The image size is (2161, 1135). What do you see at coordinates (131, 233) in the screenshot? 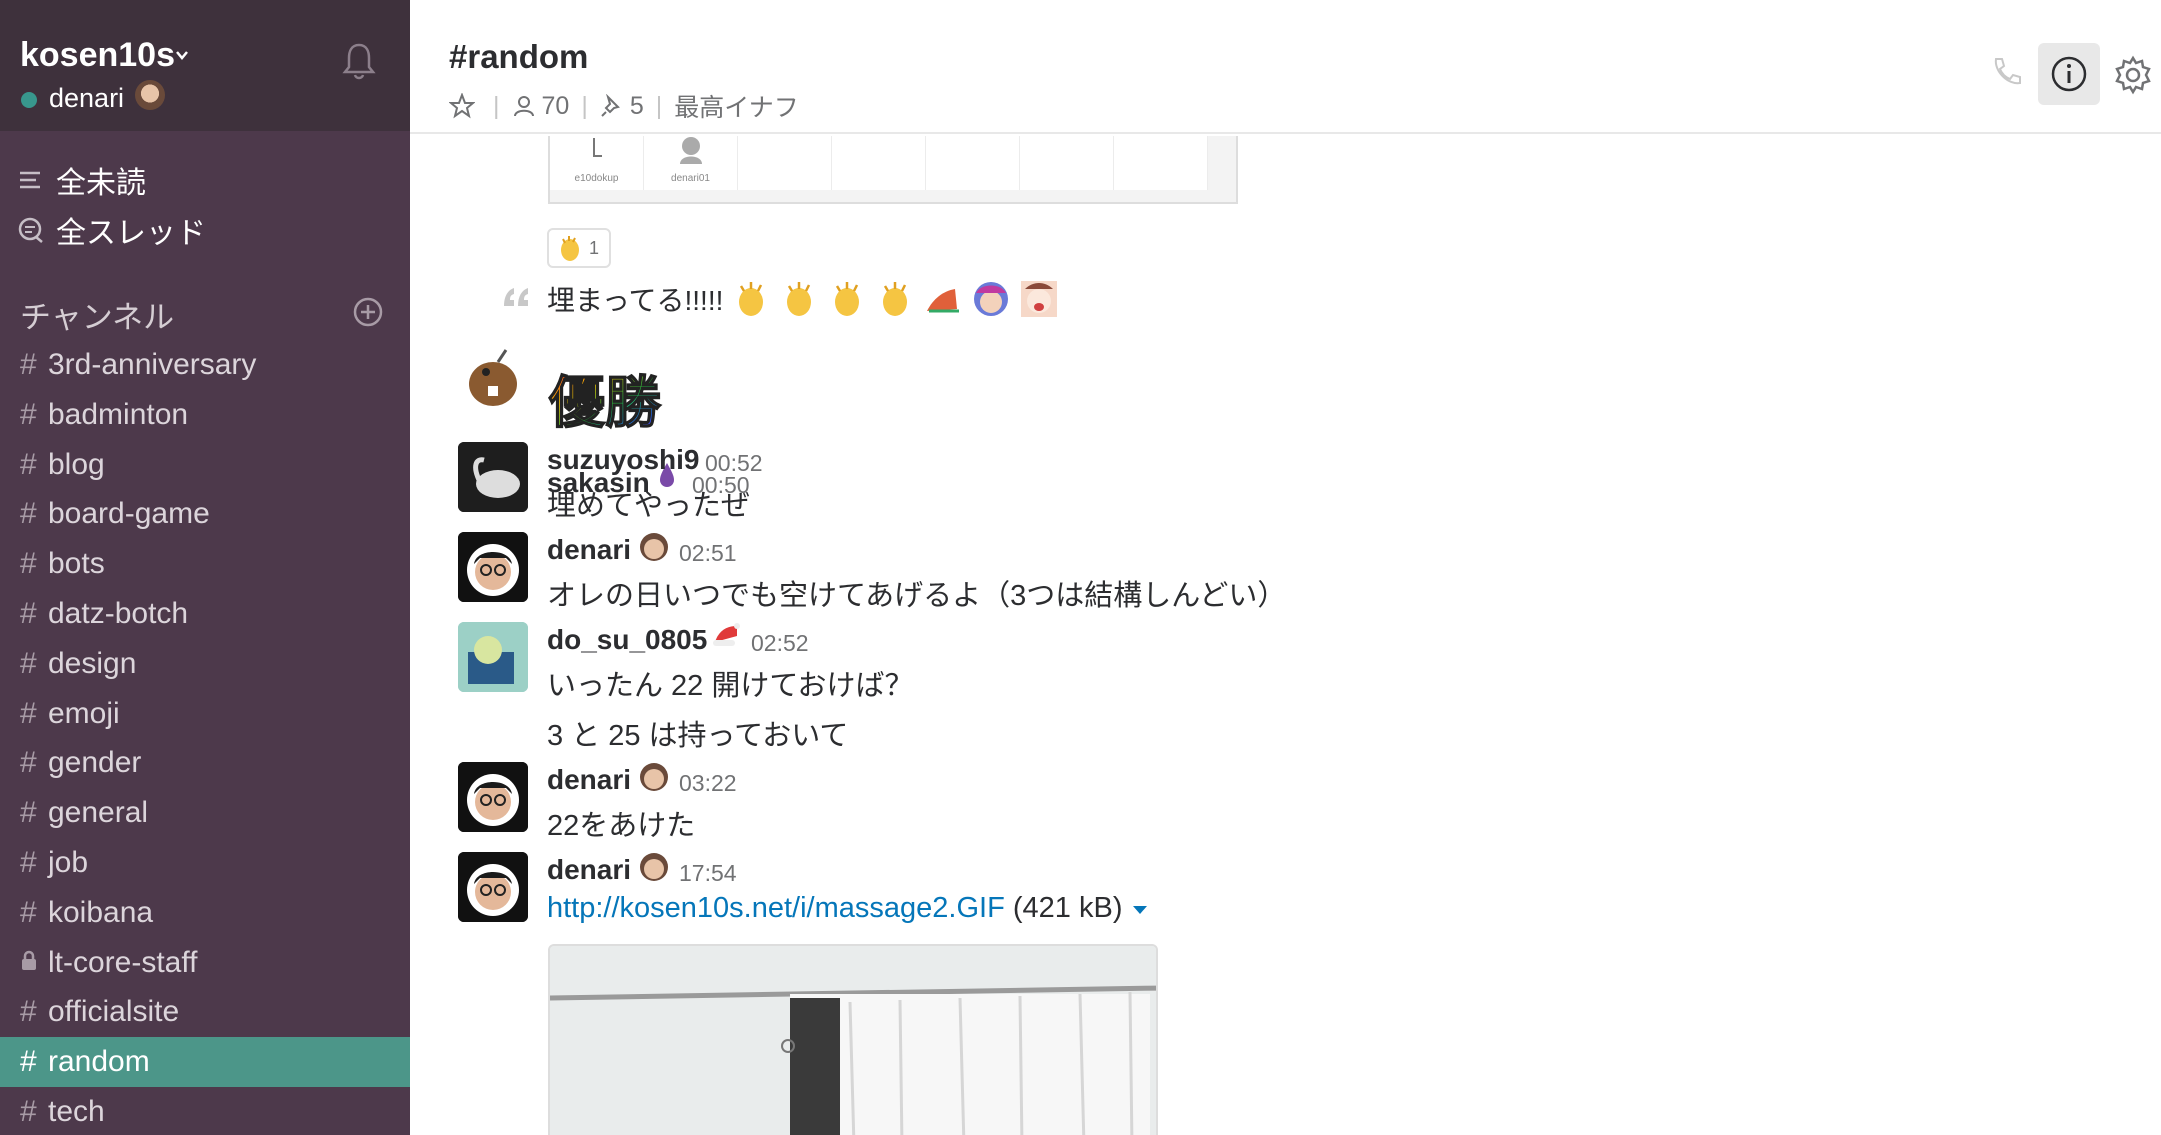
I see `nav-label: 全スレッド` at bounding box center [131, 233].